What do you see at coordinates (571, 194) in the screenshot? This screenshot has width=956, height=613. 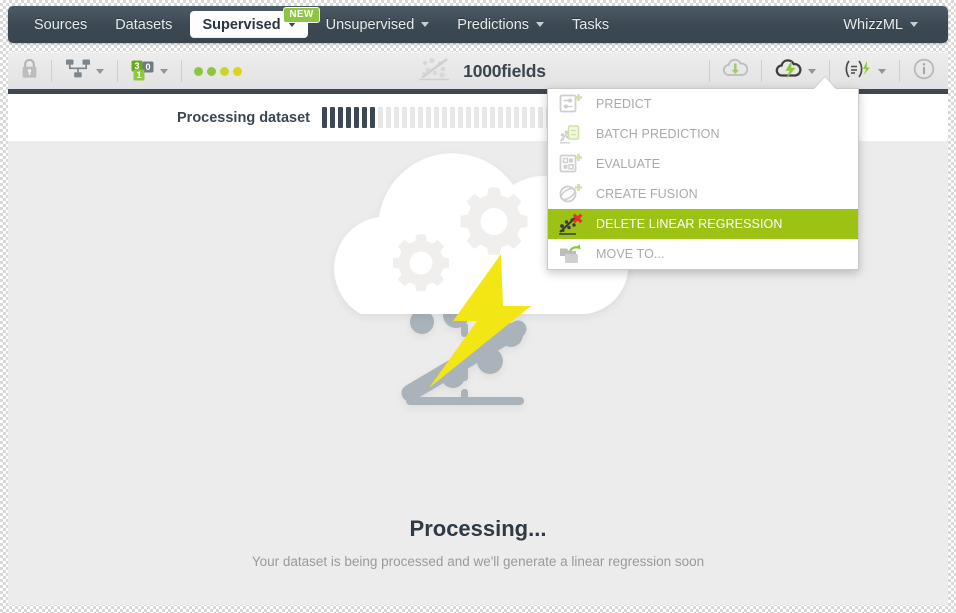 I see `create-fusion-icon` at bounding box center [571, 194].